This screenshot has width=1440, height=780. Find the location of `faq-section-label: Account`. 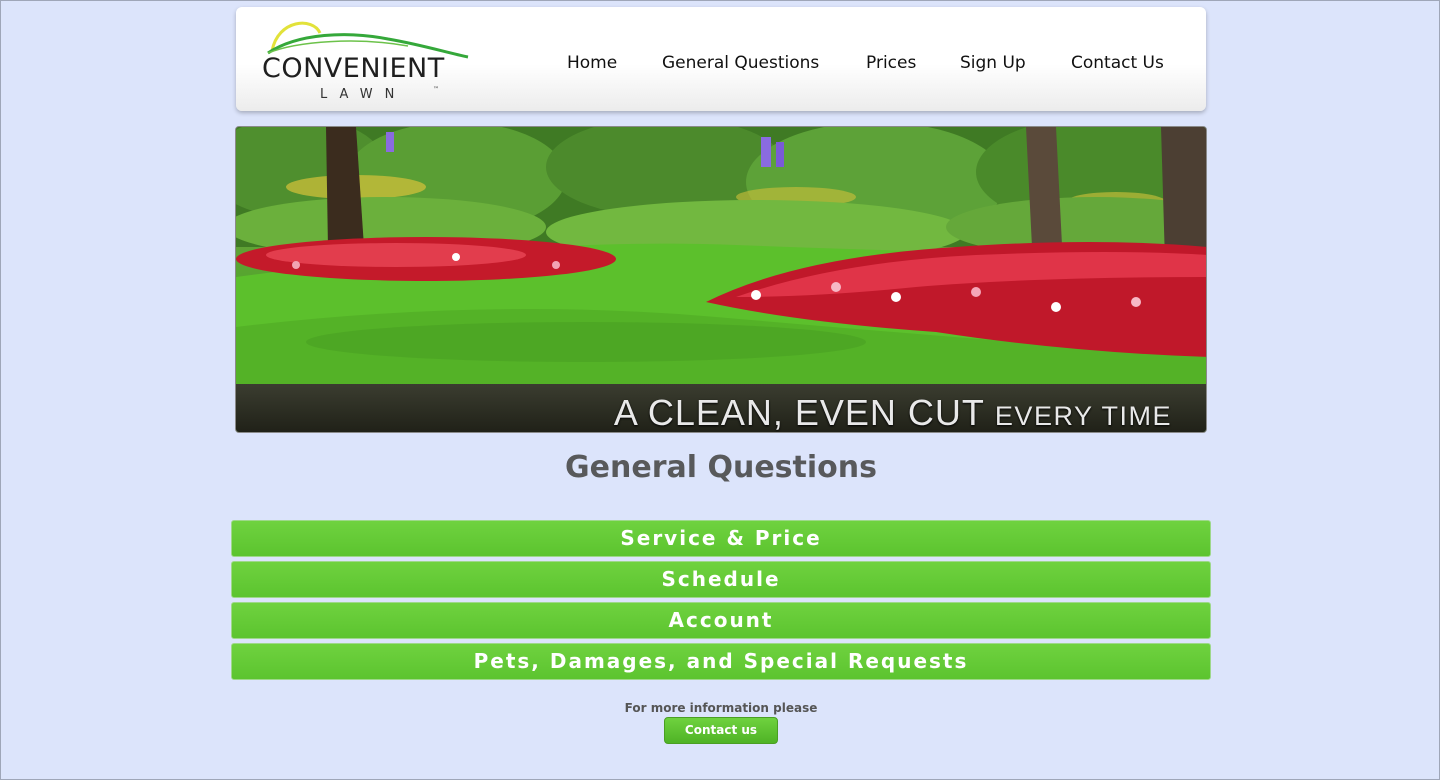

faq-section-label: Account is located at coordinates (721, 620).